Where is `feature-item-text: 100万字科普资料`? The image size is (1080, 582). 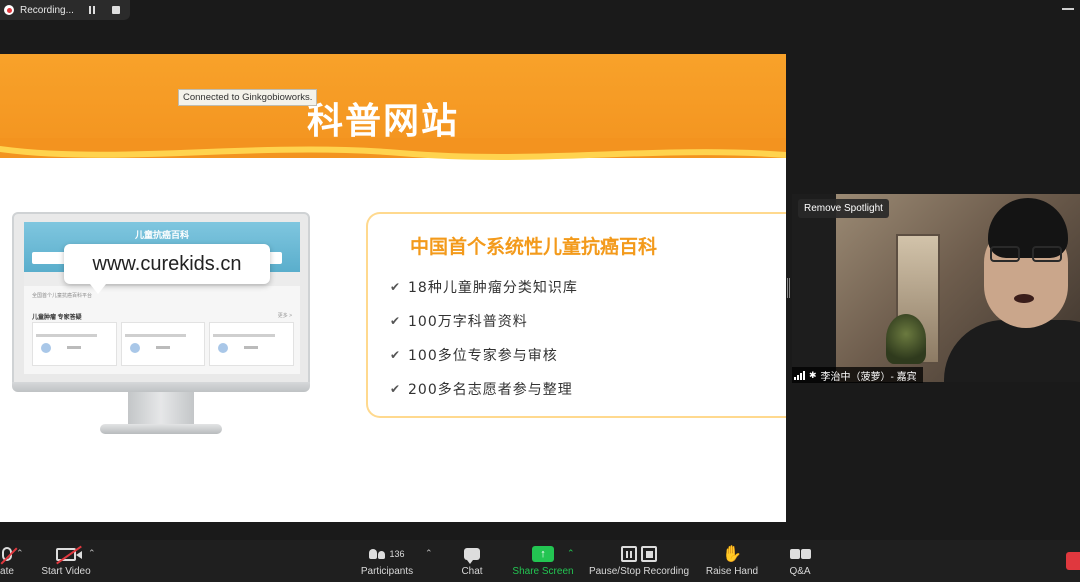
feature-item-text: 100万字科普资料 is located at coordinates (468, 322).